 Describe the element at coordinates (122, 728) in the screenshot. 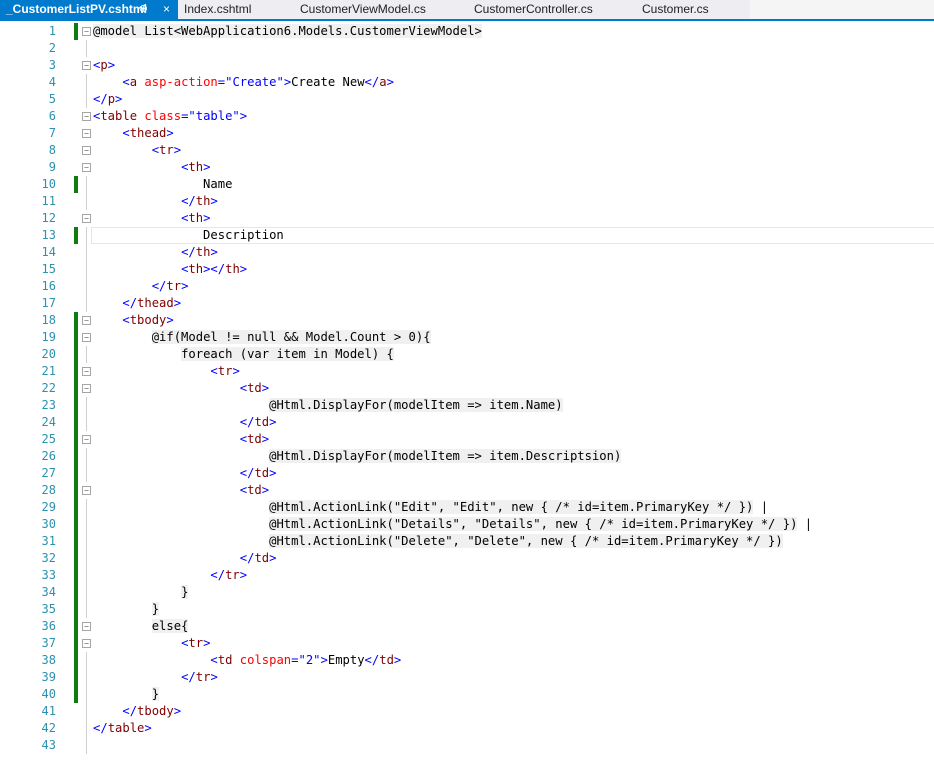

I see `code-text: </table>` at that location.